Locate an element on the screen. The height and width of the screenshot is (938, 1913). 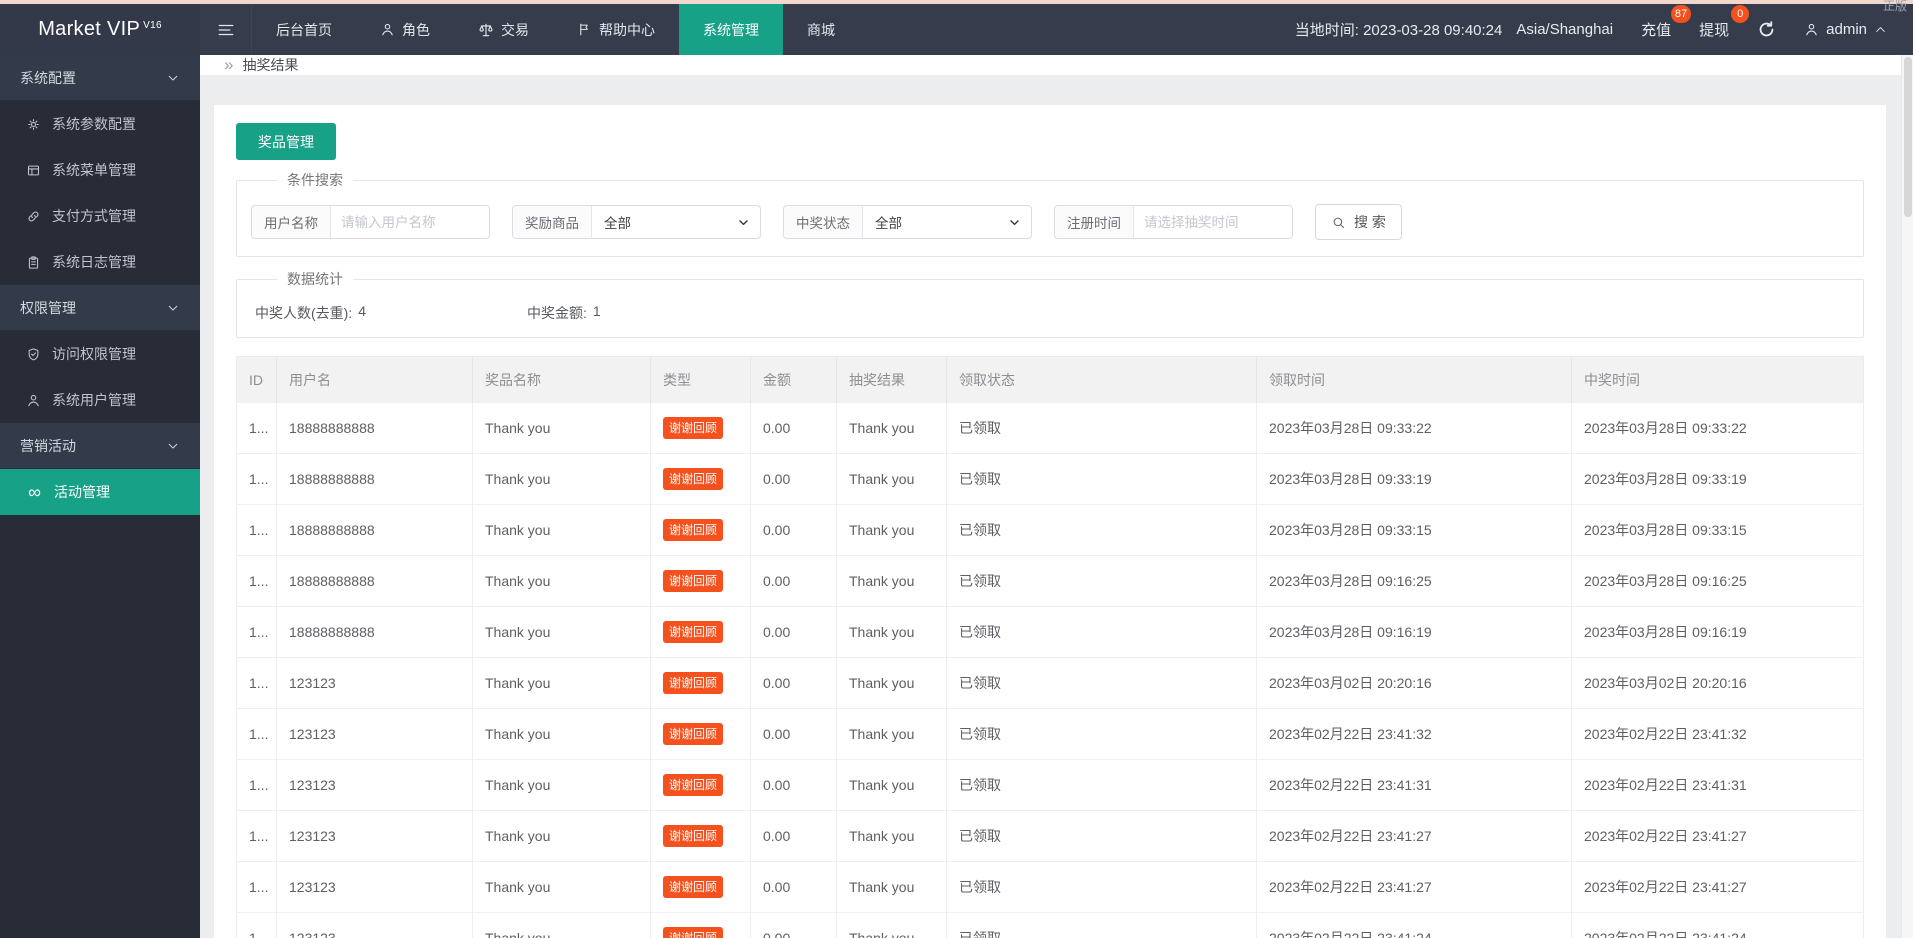
nav-roles-label: 角色 is located at coordinates (416, 29).